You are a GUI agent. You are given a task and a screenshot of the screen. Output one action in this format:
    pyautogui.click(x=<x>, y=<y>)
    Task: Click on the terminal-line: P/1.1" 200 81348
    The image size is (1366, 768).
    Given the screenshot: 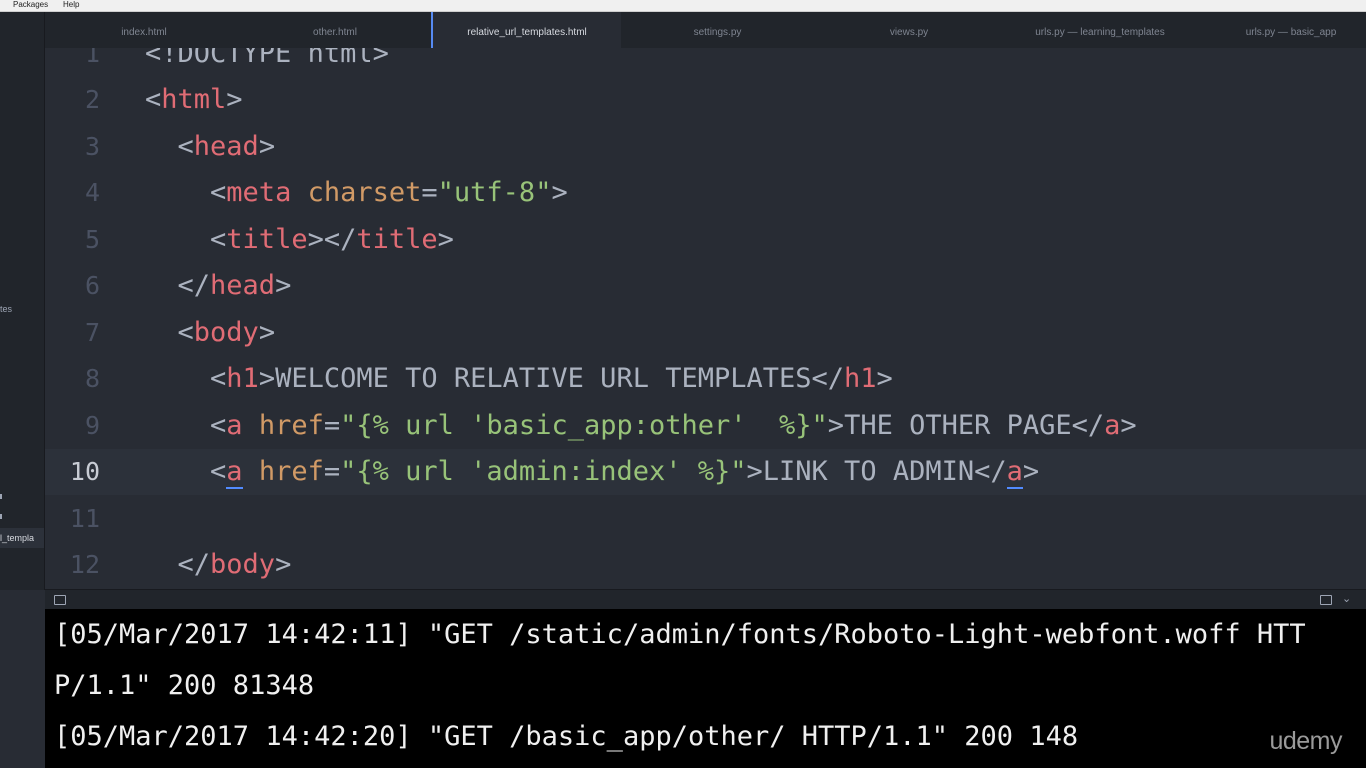 What is the action you would take?
    pyautogui.click(x=184, y=685)
    